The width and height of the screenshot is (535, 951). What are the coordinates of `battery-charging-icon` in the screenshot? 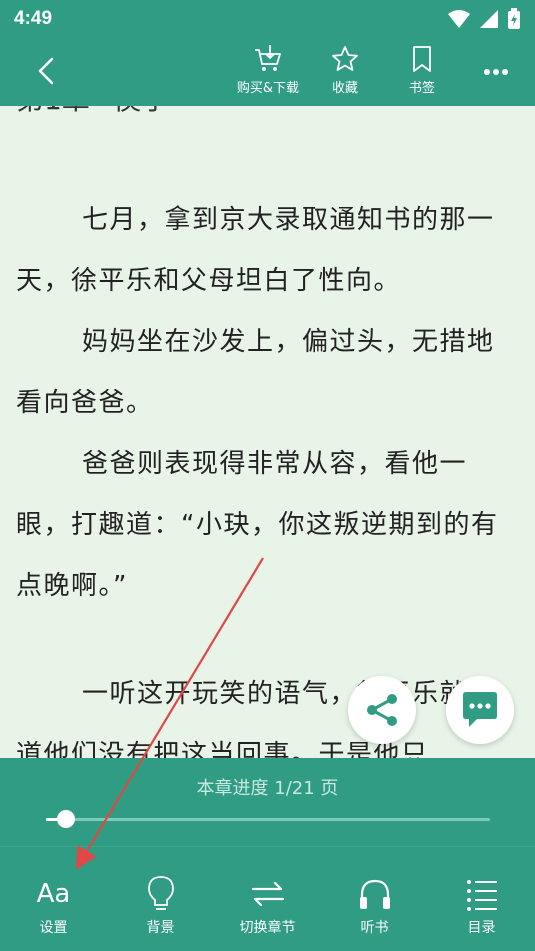 It's located at (514, 18).